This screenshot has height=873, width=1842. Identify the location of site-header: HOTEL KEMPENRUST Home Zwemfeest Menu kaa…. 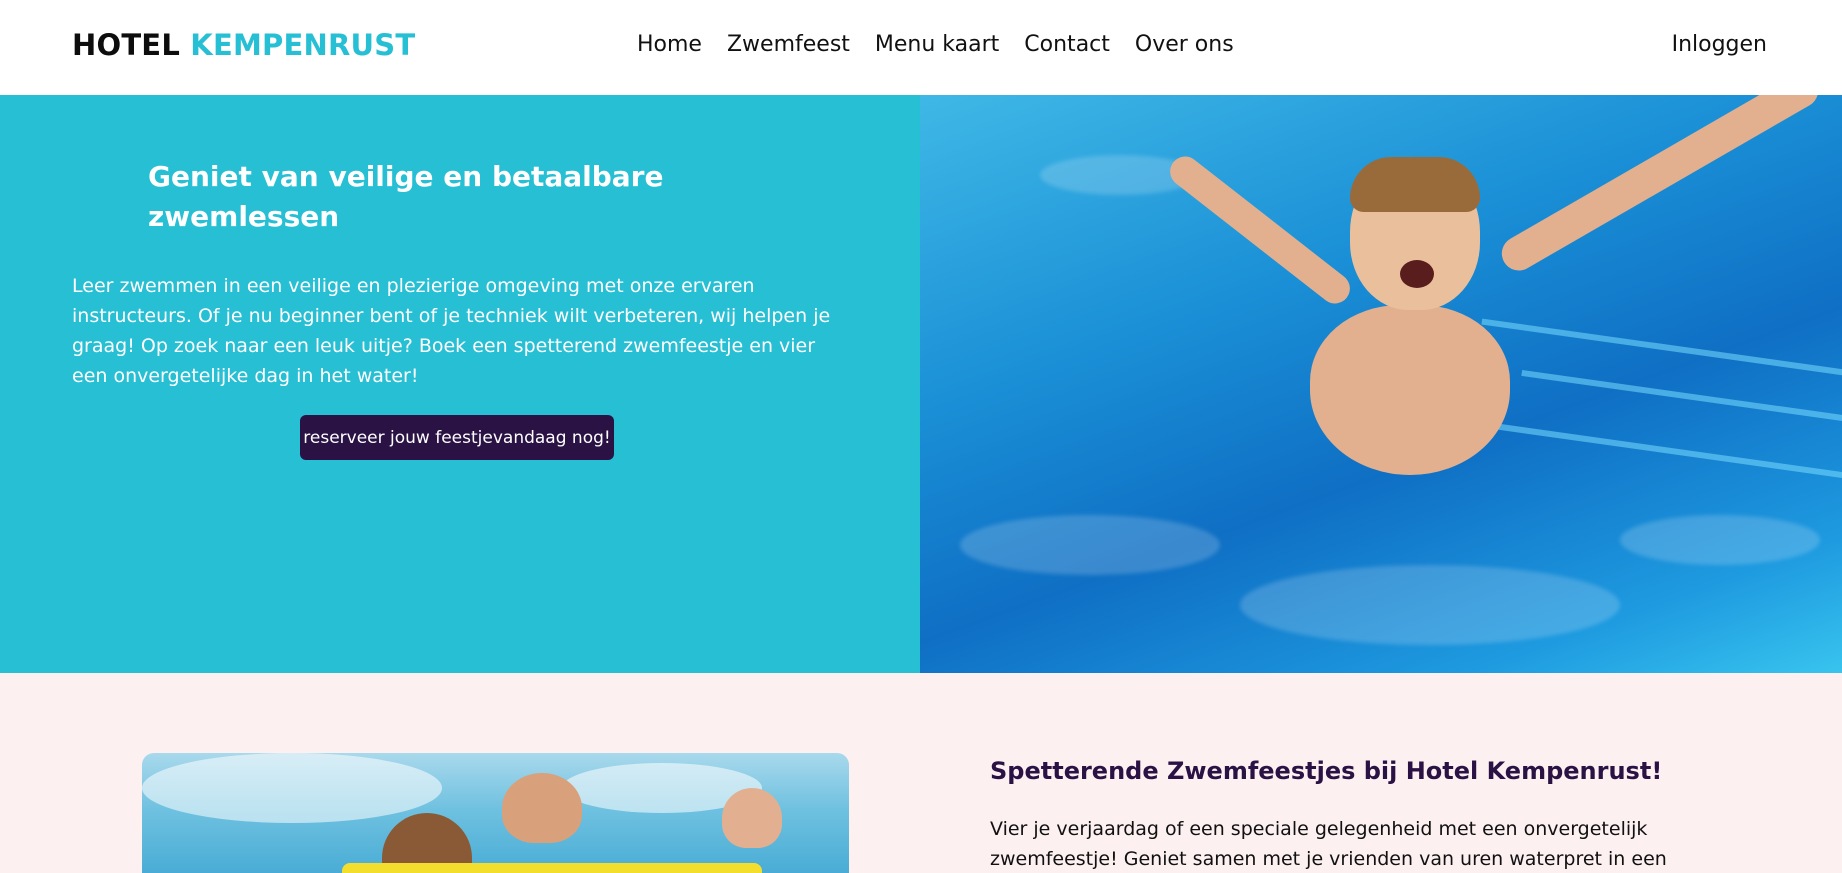
(921, 47).